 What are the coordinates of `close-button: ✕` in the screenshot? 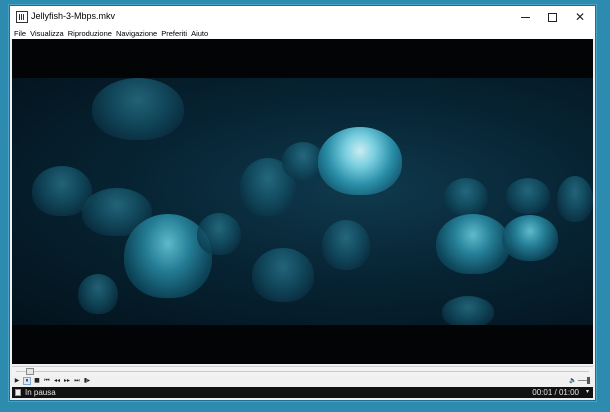 It's located at (580, 17).